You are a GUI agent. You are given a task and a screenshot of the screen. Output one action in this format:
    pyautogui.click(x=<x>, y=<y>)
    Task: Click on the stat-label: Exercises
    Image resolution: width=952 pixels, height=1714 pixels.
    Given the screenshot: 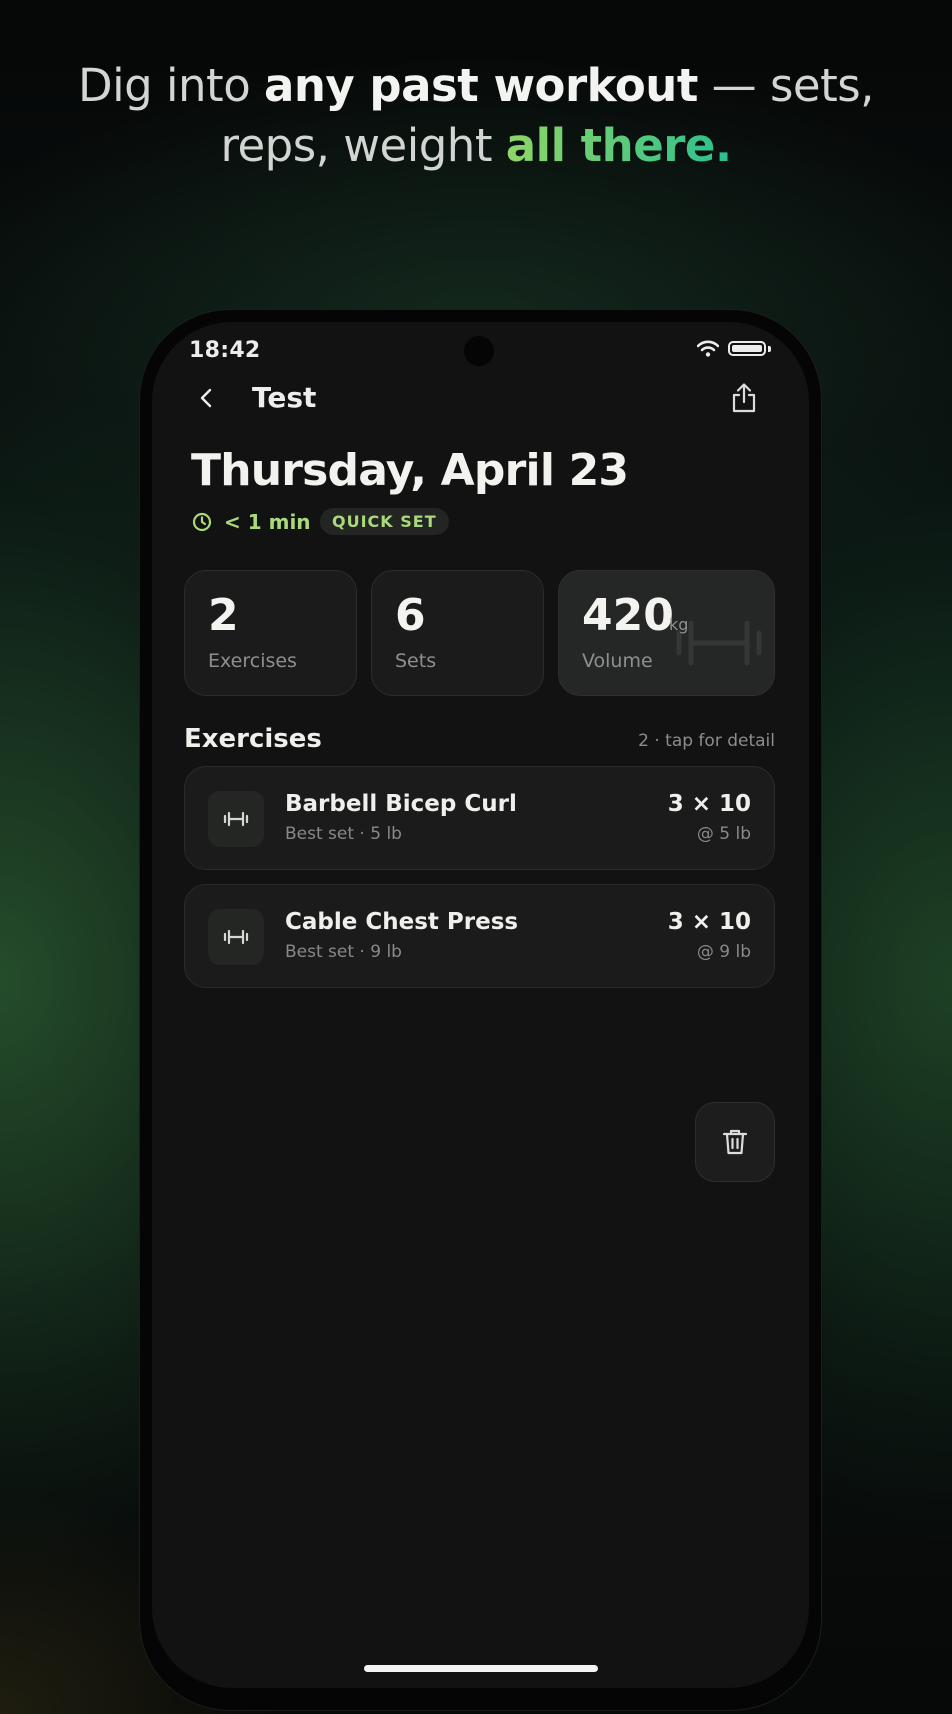 What is the action you would take?
    pyautogui.click(x=252, y=661)
    